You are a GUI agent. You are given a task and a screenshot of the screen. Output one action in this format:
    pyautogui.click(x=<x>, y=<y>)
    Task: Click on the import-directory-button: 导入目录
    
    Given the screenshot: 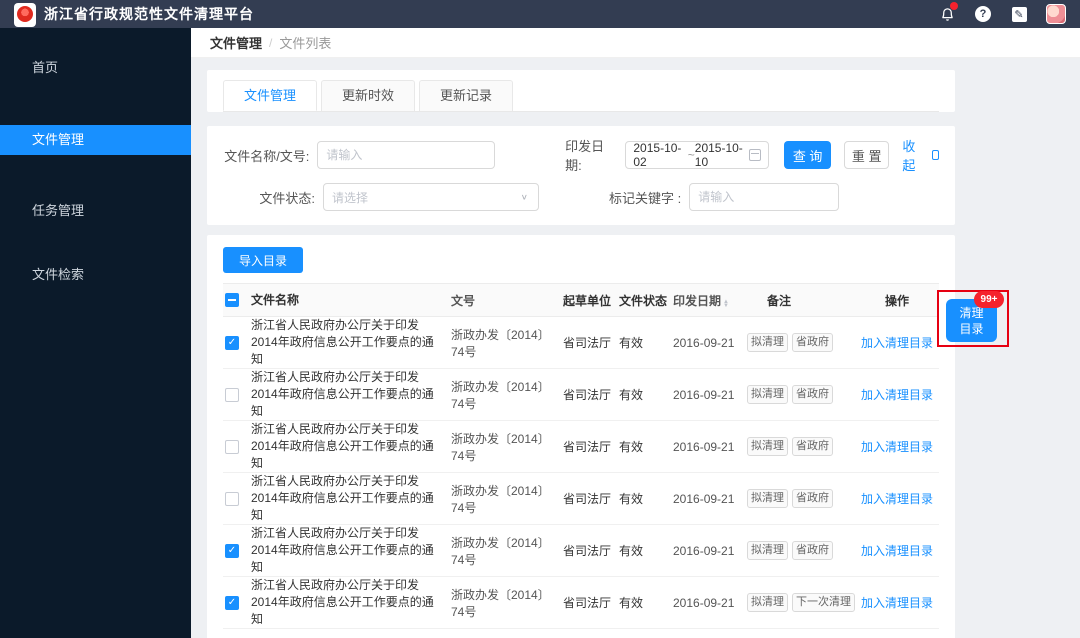 What is the action you would take?
    pyautogui.click(x=263, y=260)
    